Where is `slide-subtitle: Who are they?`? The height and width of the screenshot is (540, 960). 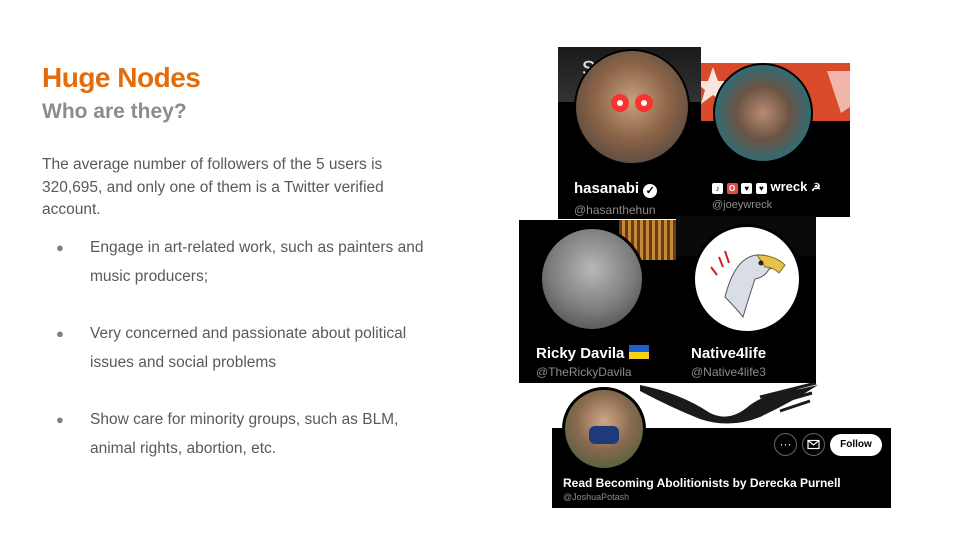
slide-subtitle: Who are they? is located at coordinates (114, 111).